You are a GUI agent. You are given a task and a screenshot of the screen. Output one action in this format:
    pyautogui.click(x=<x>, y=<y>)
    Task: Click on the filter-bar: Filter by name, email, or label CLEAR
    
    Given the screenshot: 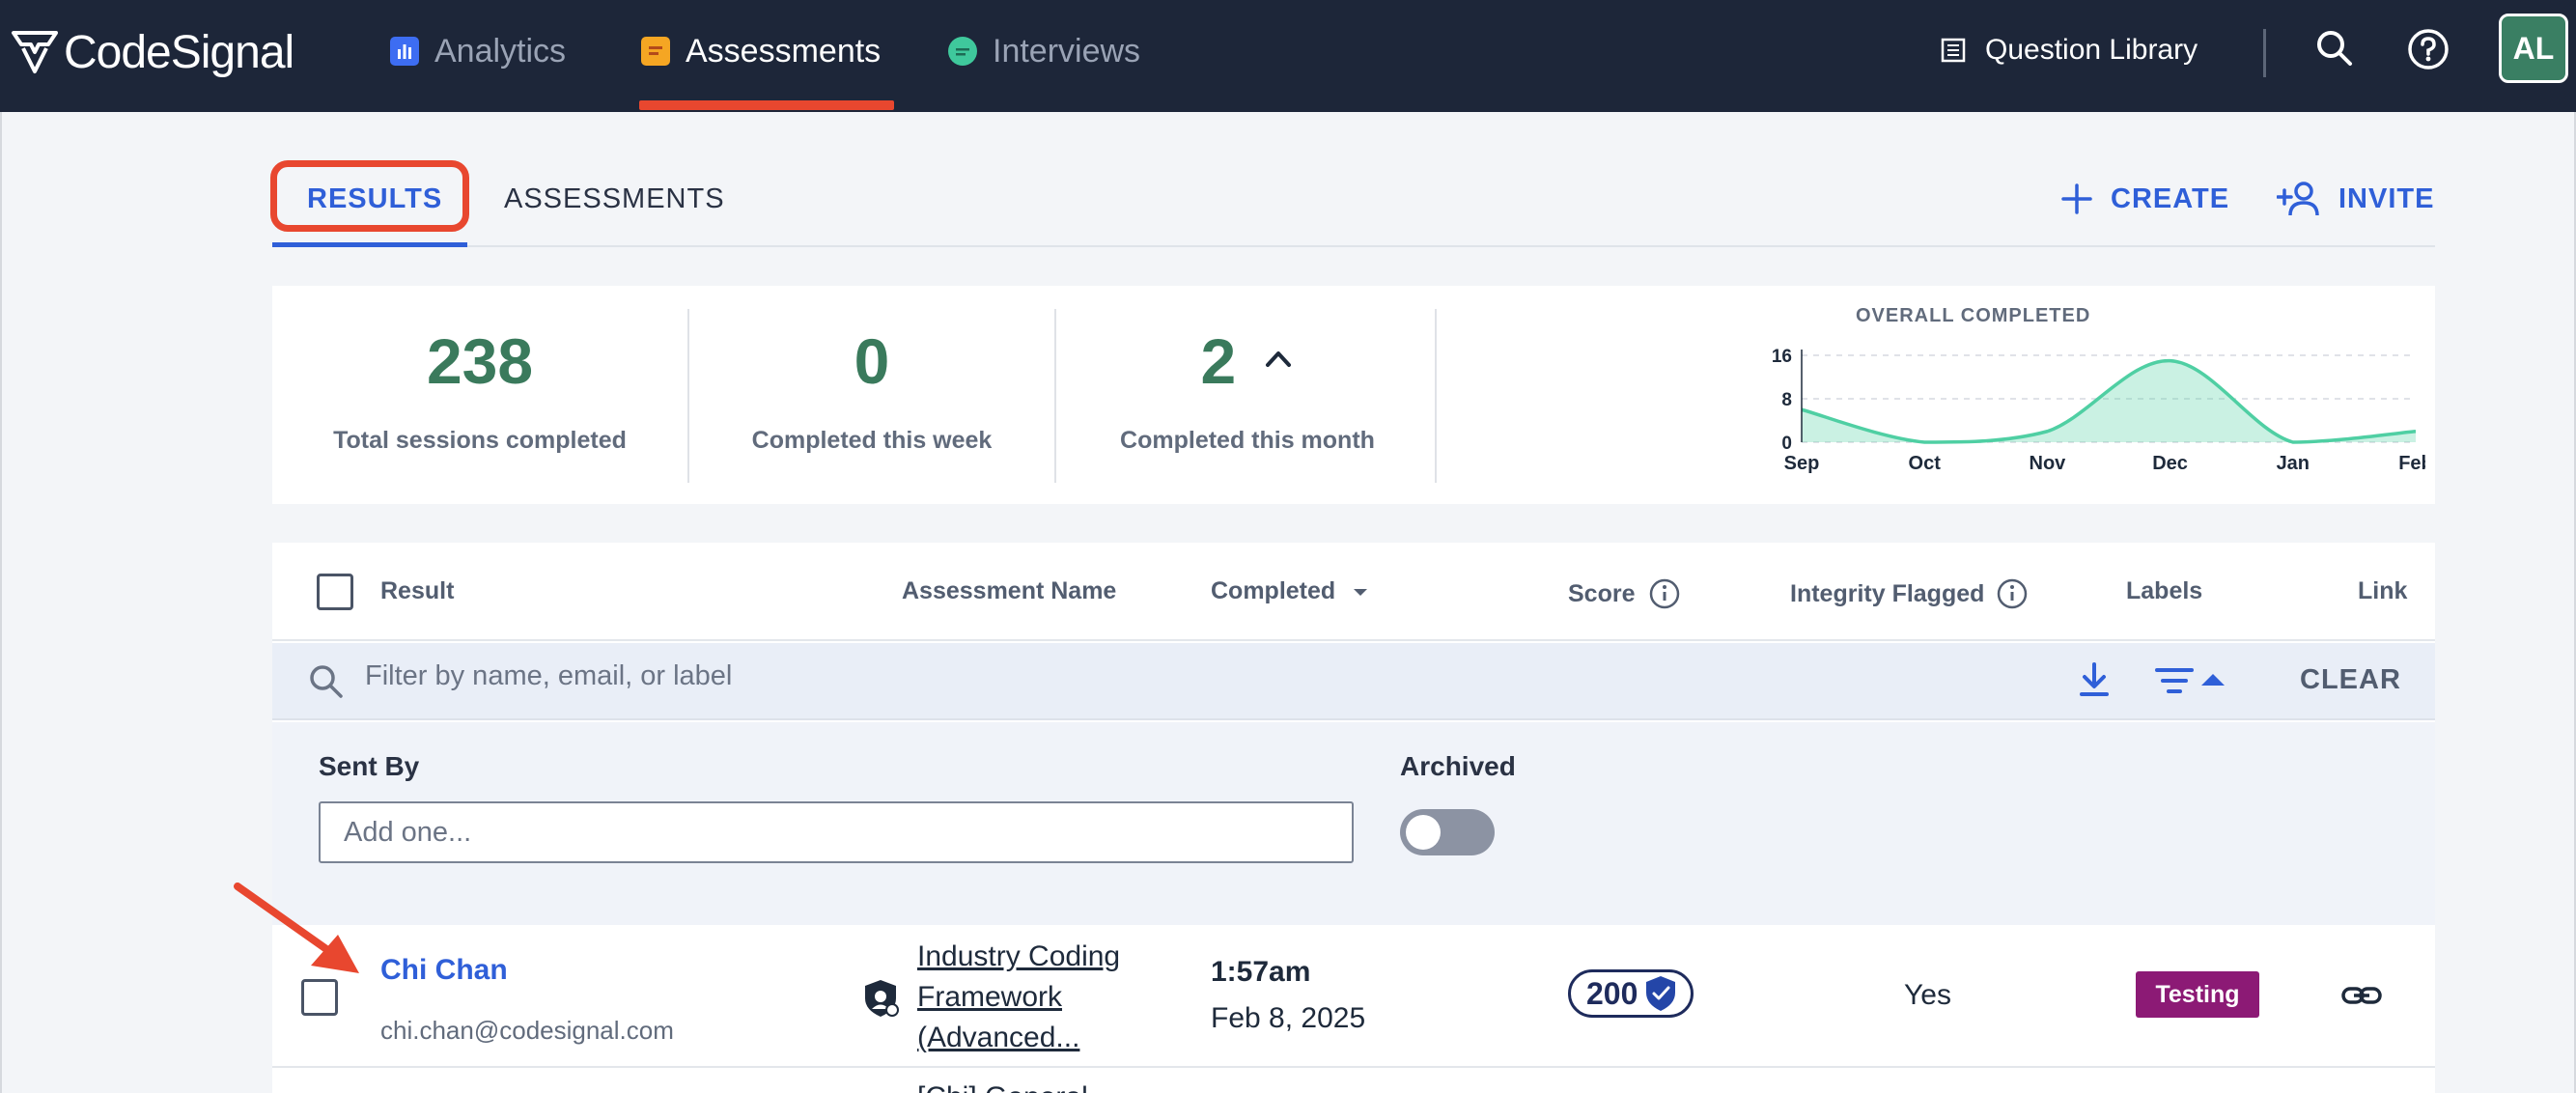 What is the action you would take?
    pyautogui.click(x=1354, y=681)
    